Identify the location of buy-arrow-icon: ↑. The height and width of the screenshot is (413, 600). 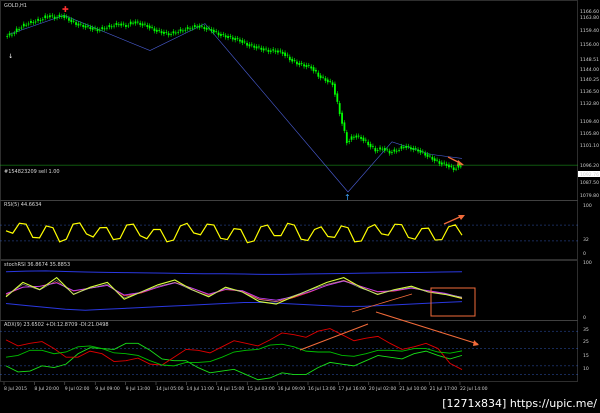
(347, 197).